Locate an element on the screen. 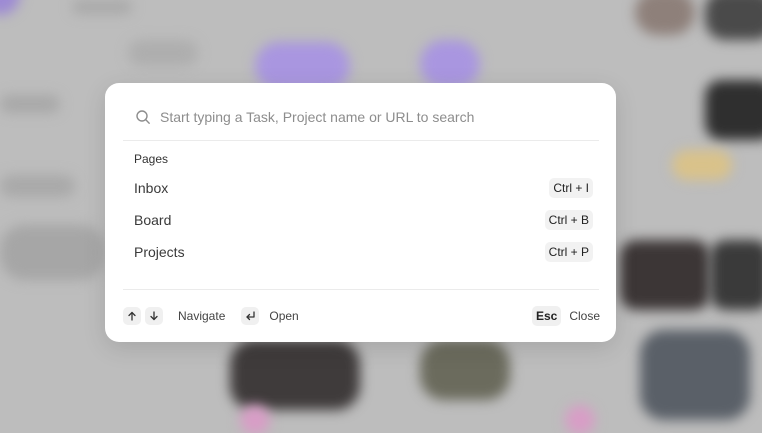 The image size is (762, 433). page-item-board: Board Ctrl + B is located at coordinates (361, 220).